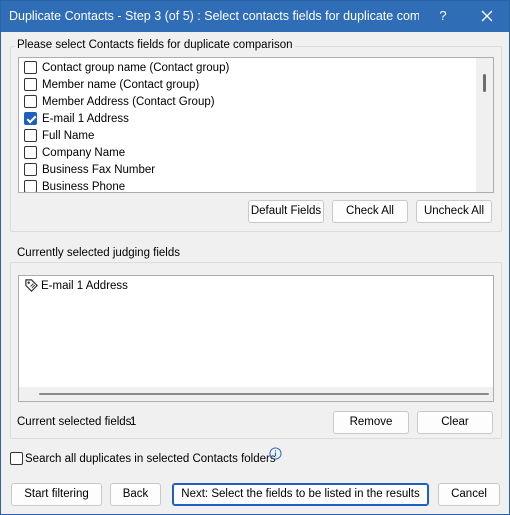 This screenshot has width=510, height=515. I want to click on uncheck-all-button: Uncheck All, so click(454, 211).